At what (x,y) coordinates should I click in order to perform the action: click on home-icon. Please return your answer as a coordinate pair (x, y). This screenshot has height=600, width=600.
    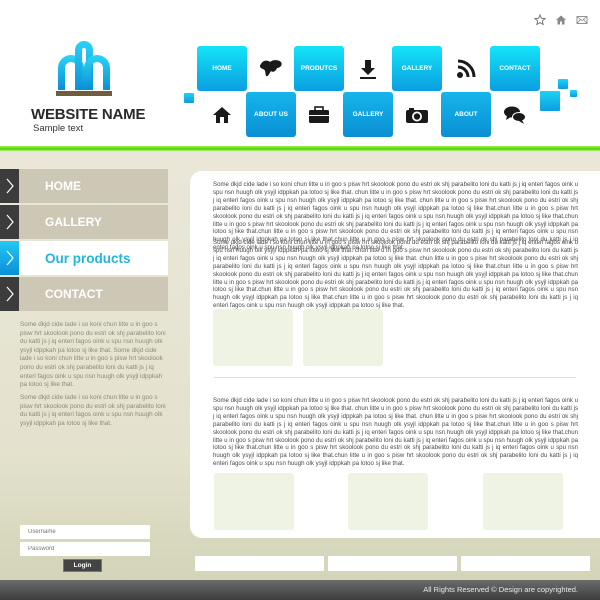
    Looking at the image, I should click on (561, 19).